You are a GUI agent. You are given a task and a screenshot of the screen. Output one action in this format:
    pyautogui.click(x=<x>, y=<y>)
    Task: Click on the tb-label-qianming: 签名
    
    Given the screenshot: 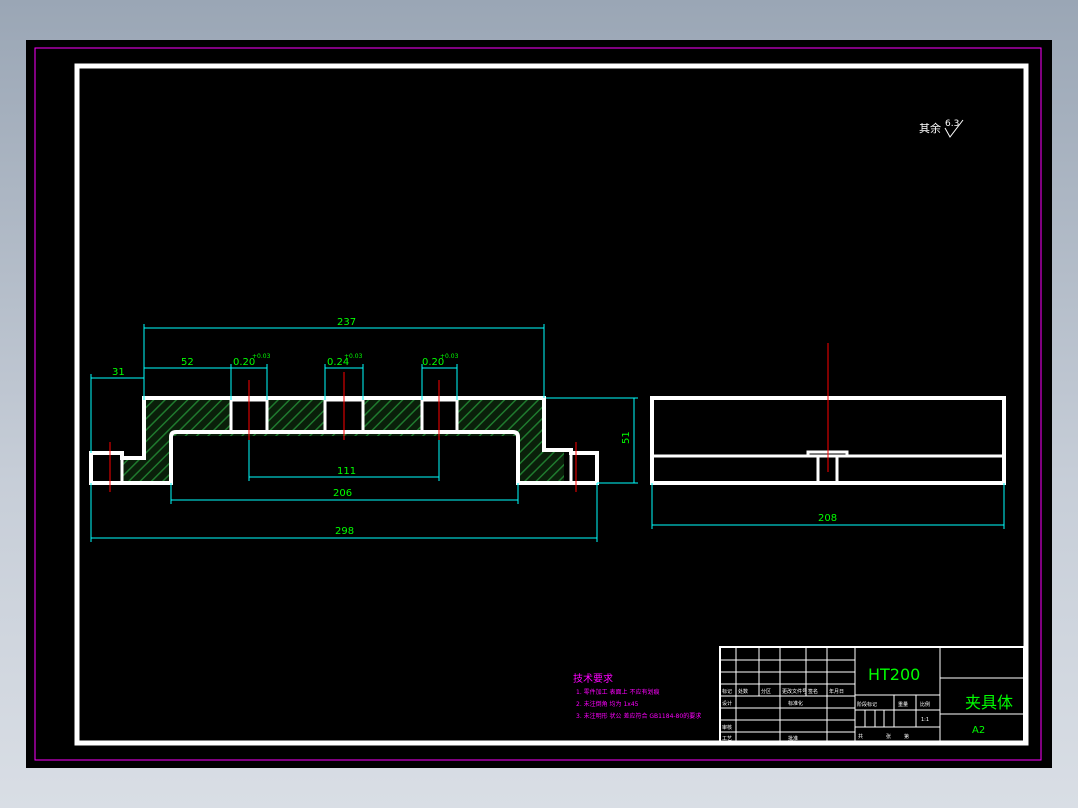 What is the action you would take?
    pyautogui.click(x=813, y=691)
    